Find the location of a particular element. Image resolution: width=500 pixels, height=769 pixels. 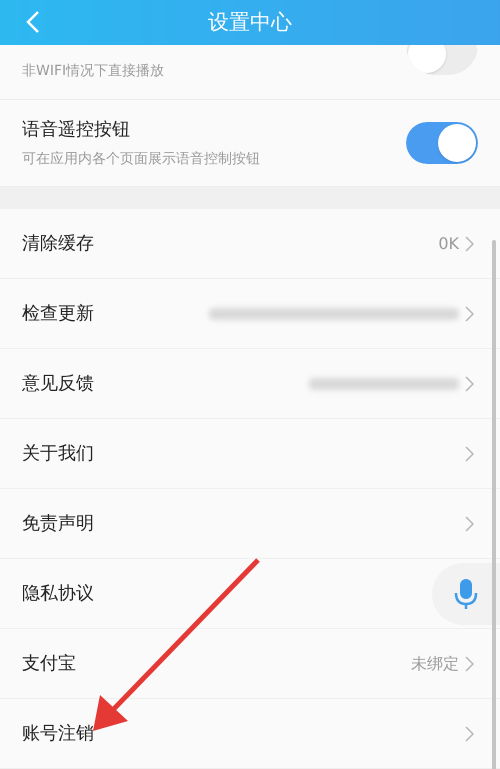

settings-row: 检查更新 is located at coordinates (250, 314).